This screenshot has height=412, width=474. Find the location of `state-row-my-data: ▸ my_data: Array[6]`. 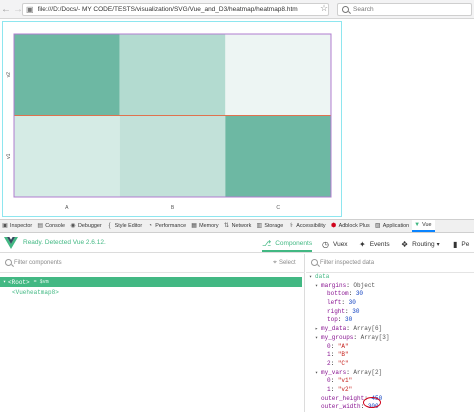

state-row-my-data: ▸ my_data: Array[6] is located at coordinates (390, 329).